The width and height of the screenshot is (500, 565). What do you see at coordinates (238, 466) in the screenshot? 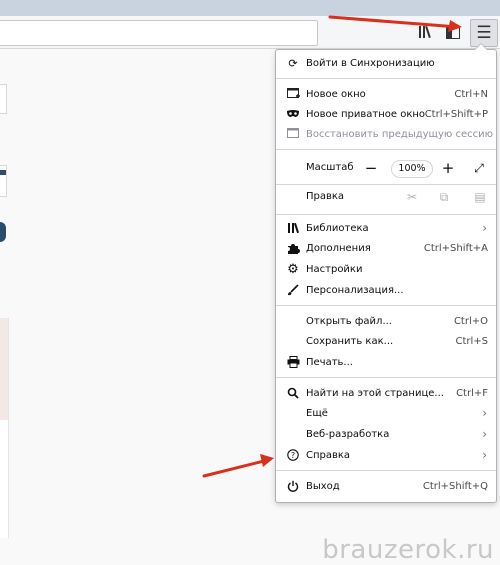
I see `annotation-arrow-to-help-item` at bounding box center [238, 466].